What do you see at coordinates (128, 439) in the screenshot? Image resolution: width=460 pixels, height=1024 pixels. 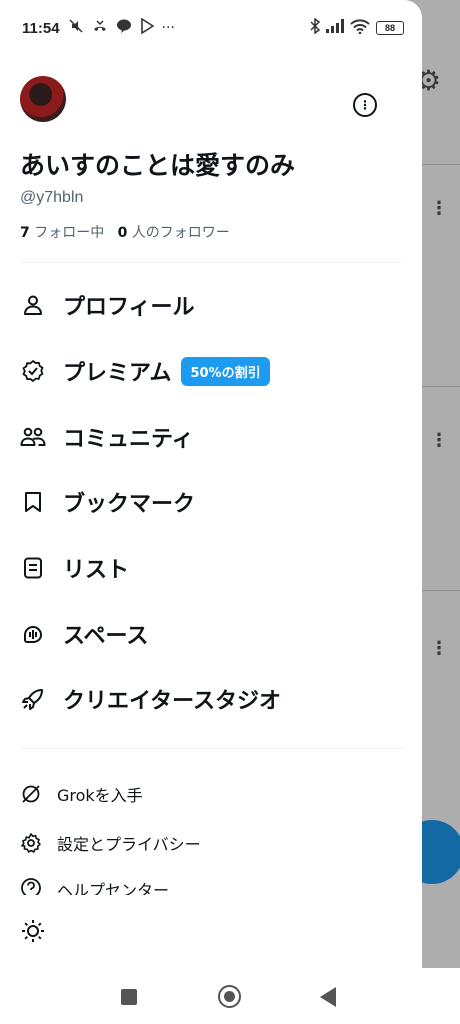 I see `menu-item-label: コミュニティ` at bounding box center [128, 439].